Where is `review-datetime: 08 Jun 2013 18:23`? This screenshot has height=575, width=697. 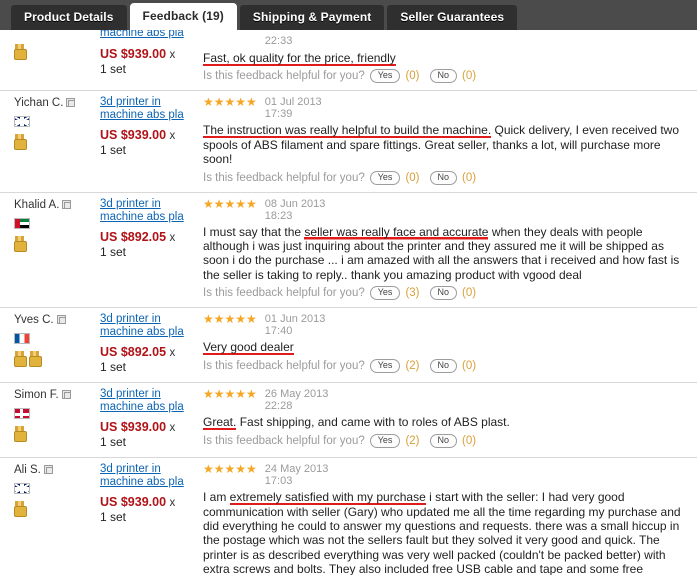
review-datetime: 08 Jun 2013 18:23 is located at coordinates (295, 210).